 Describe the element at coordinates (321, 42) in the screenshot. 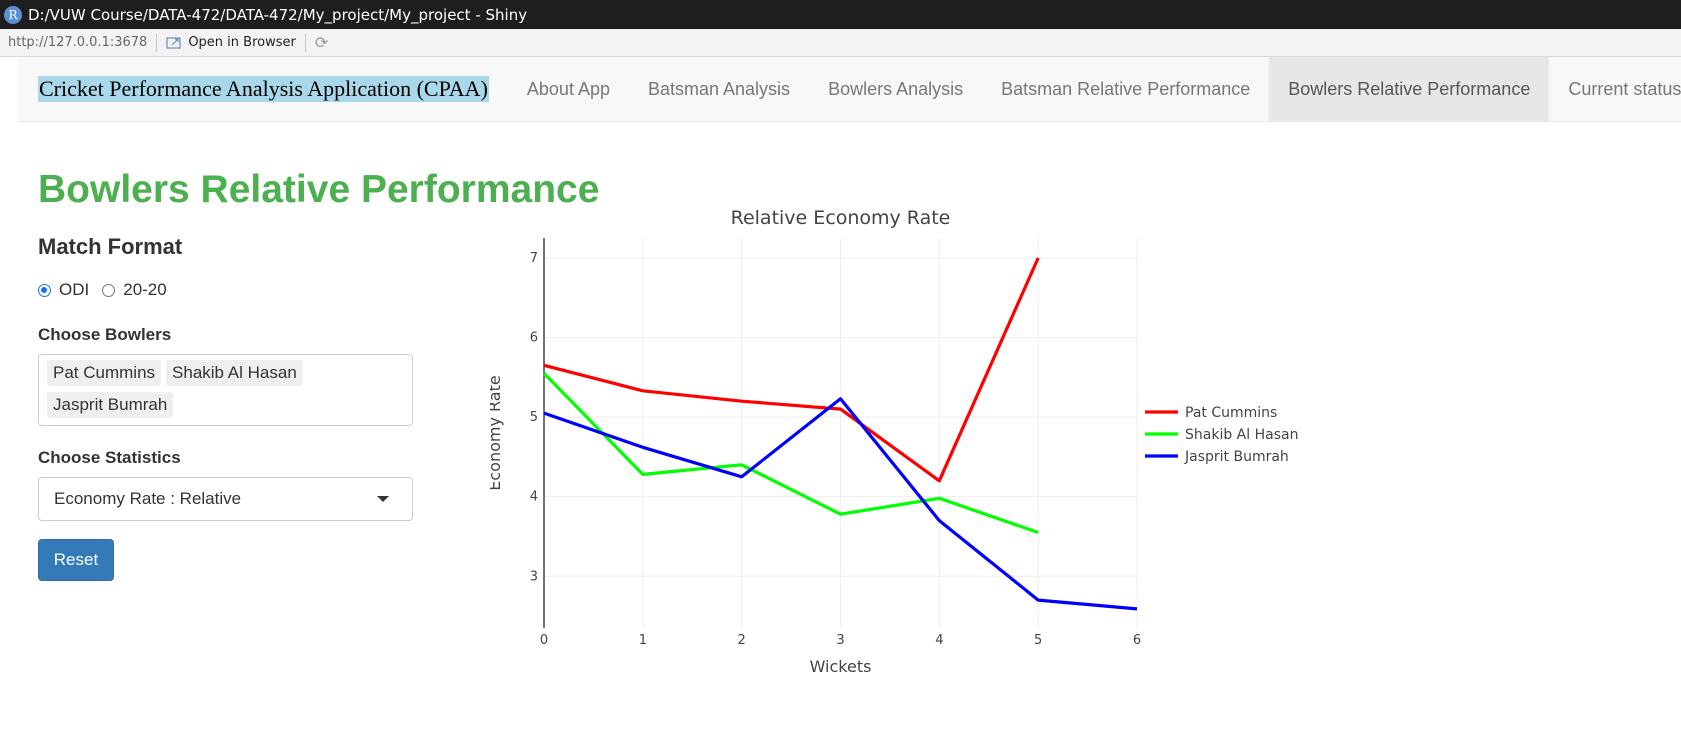

I see `refresh-icon: ⟳` at that location.